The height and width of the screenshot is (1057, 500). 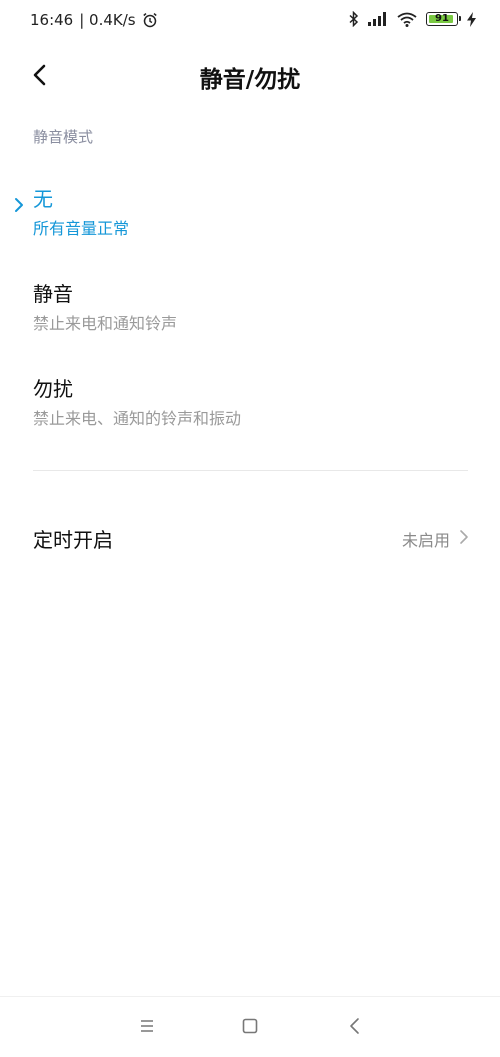 What do you see at coordinates (354, 19) in the screenshot?
I see `bluetooth-icon` at bounding box center [354, 19].